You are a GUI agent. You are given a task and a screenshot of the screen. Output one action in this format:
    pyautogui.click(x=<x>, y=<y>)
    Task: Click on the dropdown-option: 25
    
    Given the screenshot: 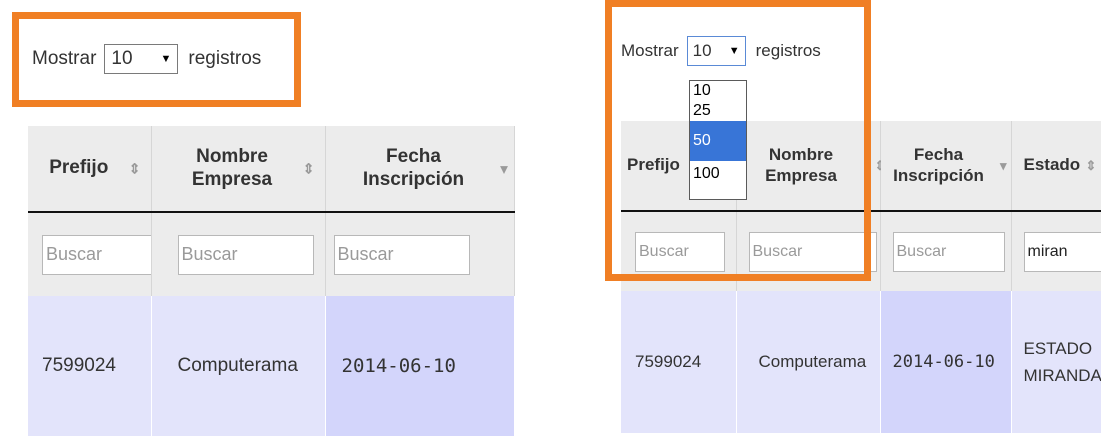 What is the action you would take?
    pyautogui.click(x=718, y=111)
    